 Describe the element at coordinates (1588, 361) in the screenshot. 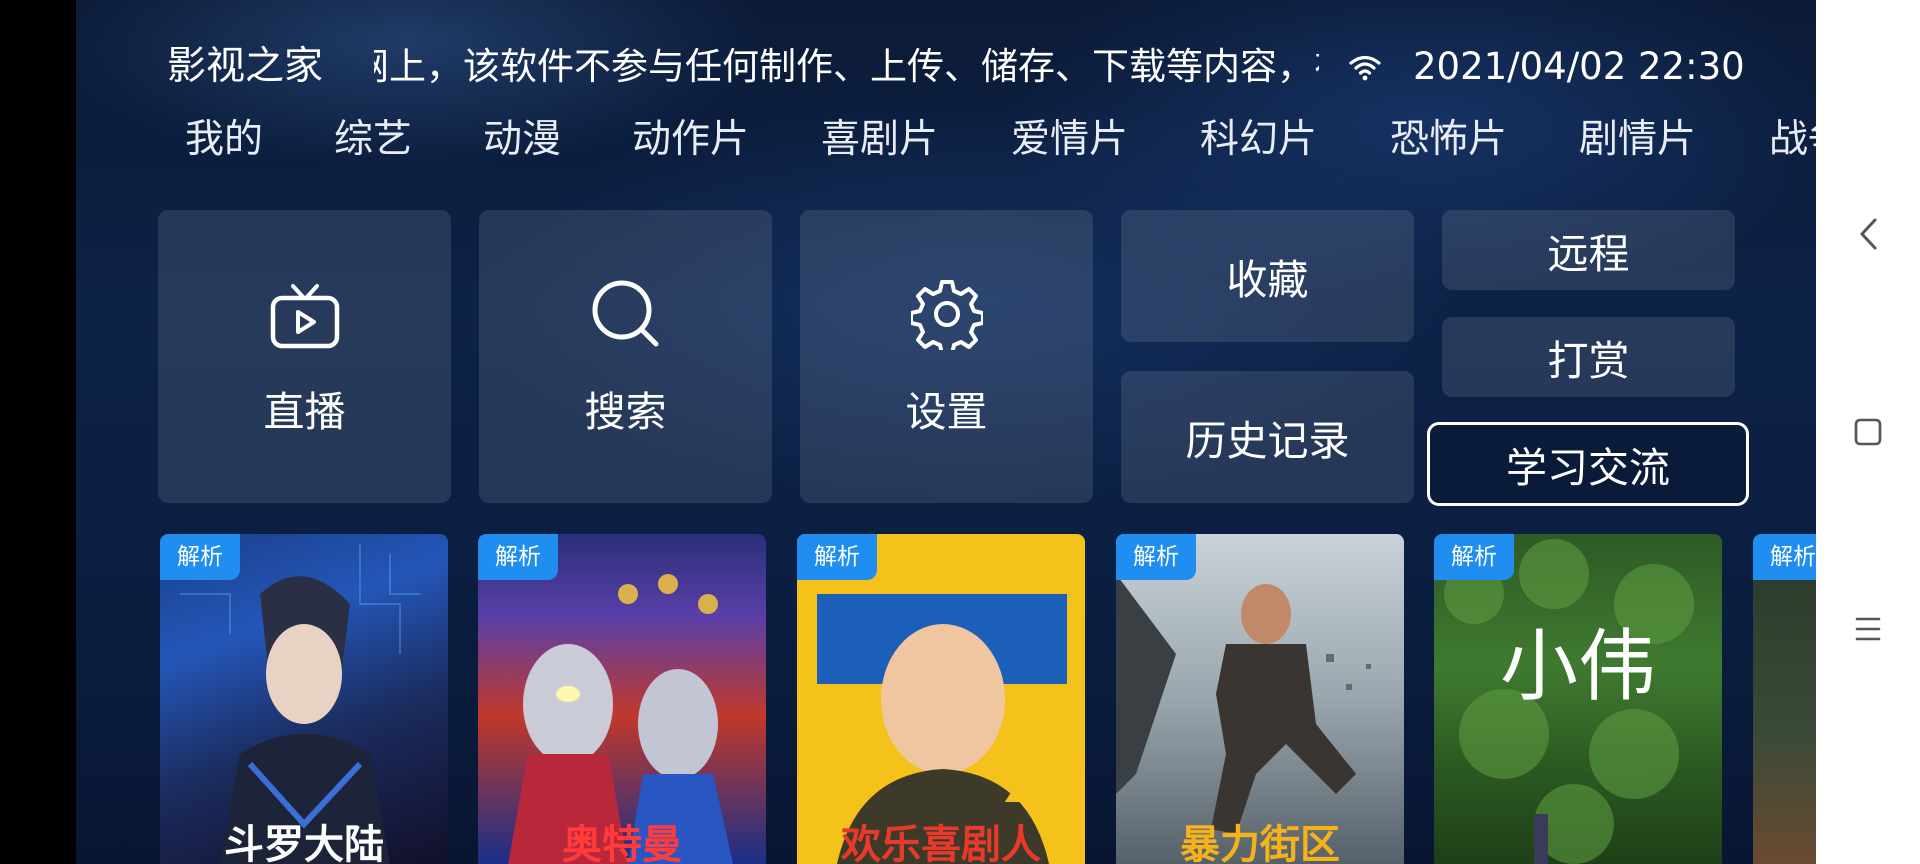

I see `tip-label: 打赏` at that location.